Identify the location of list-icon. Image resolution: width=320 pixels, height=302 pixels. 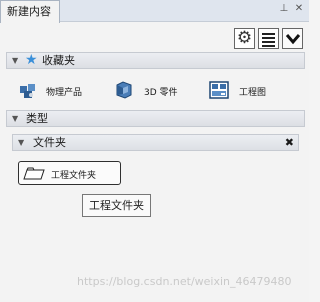
(268, 34).